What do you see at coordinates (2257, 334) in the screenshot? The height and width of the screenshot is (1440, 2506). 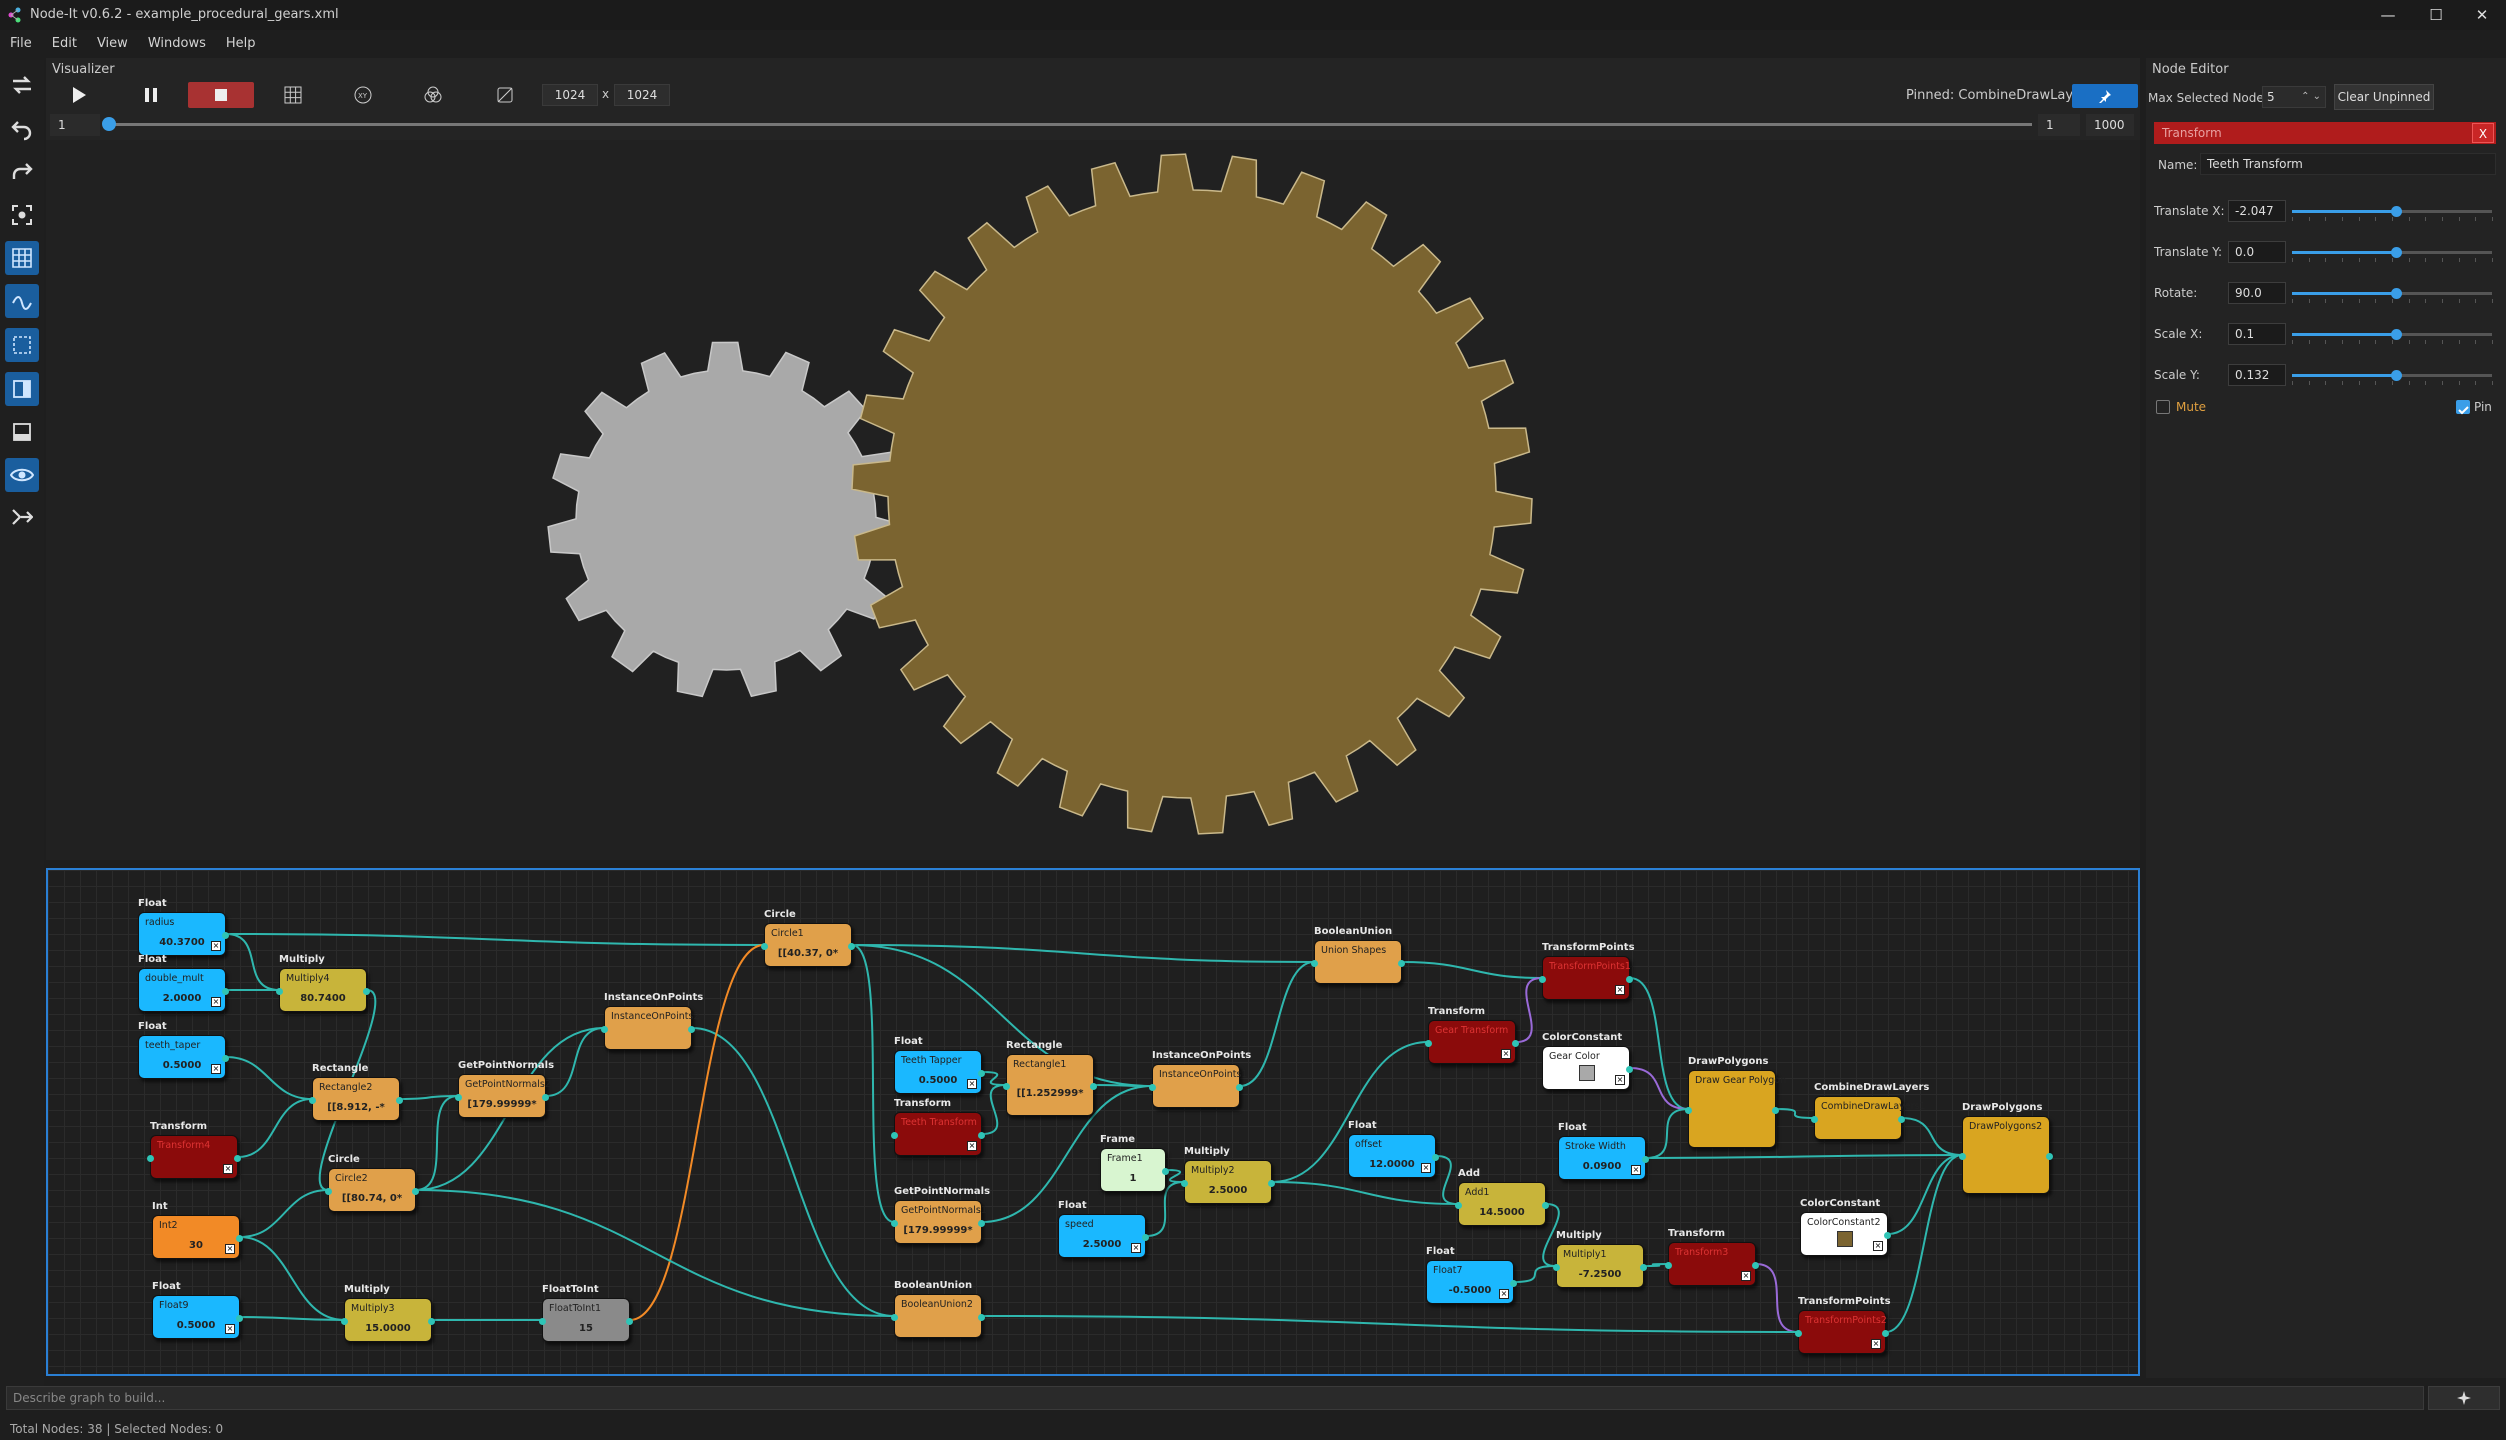 I see `param-value-input: 0.1` at bounding box center [2257, 334].